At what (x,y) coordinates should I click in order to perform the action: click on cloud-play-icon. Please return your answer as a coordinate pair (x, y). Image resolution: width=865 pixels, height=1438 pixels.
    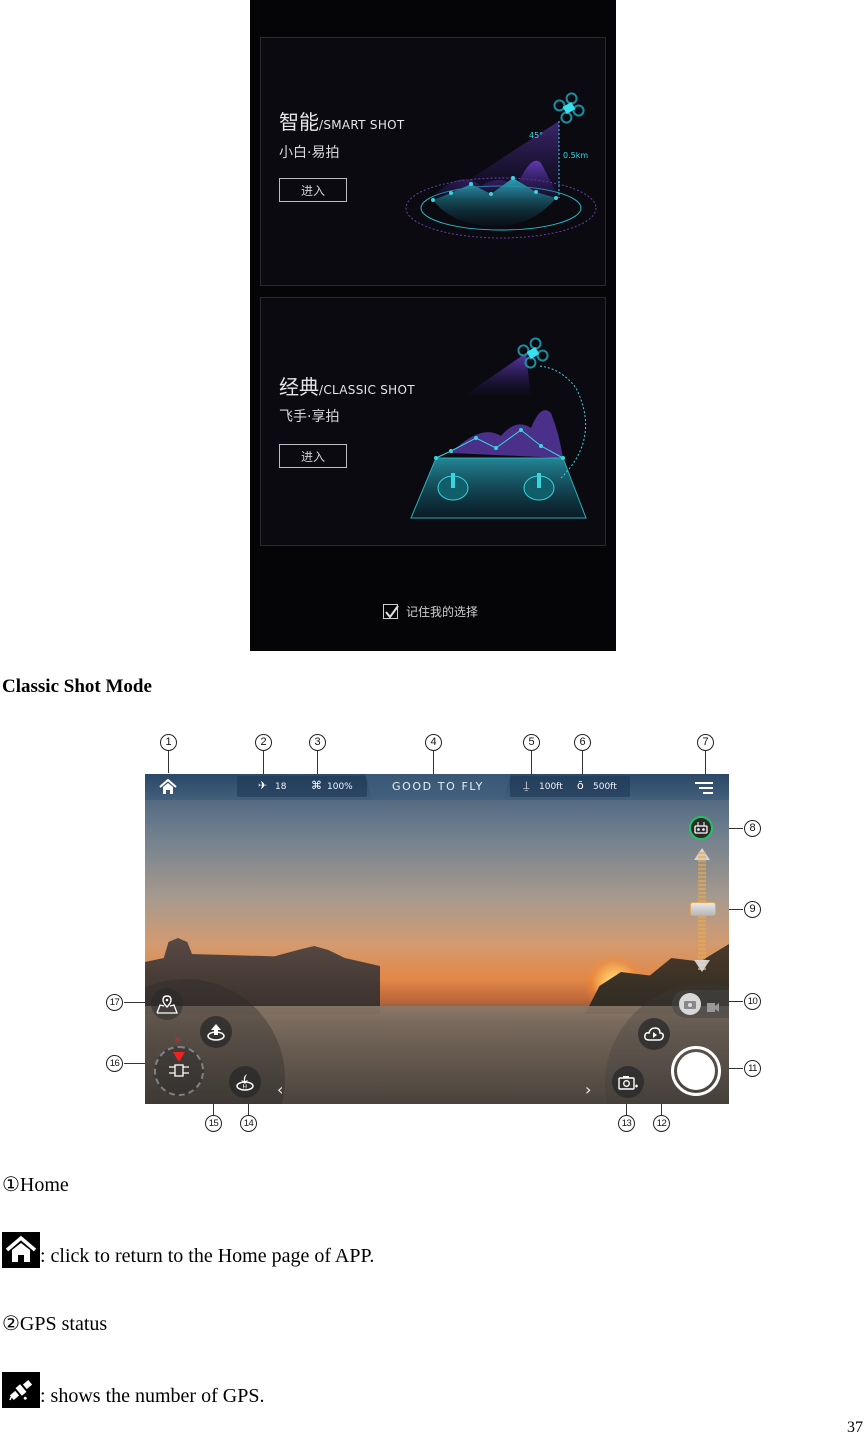
    Looking at the image, I should click on (654, 1034).